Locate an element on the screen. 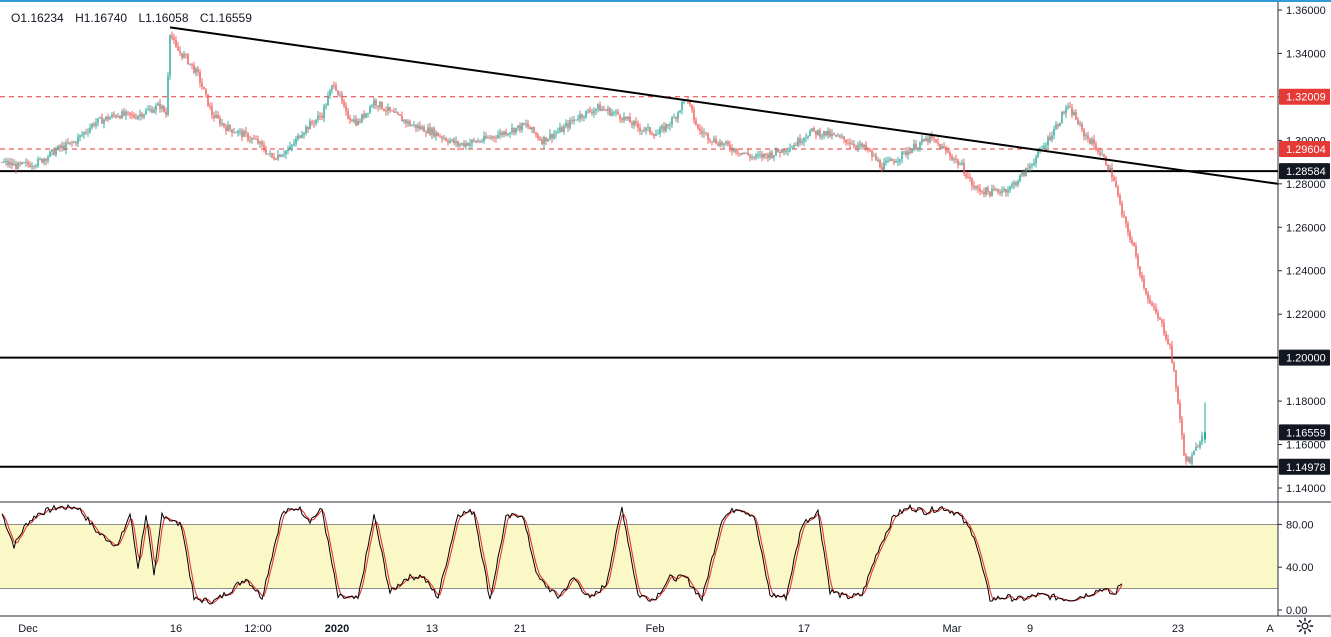 The image size is (1331, 637). last-candle is located at coordinates (1205, 423).